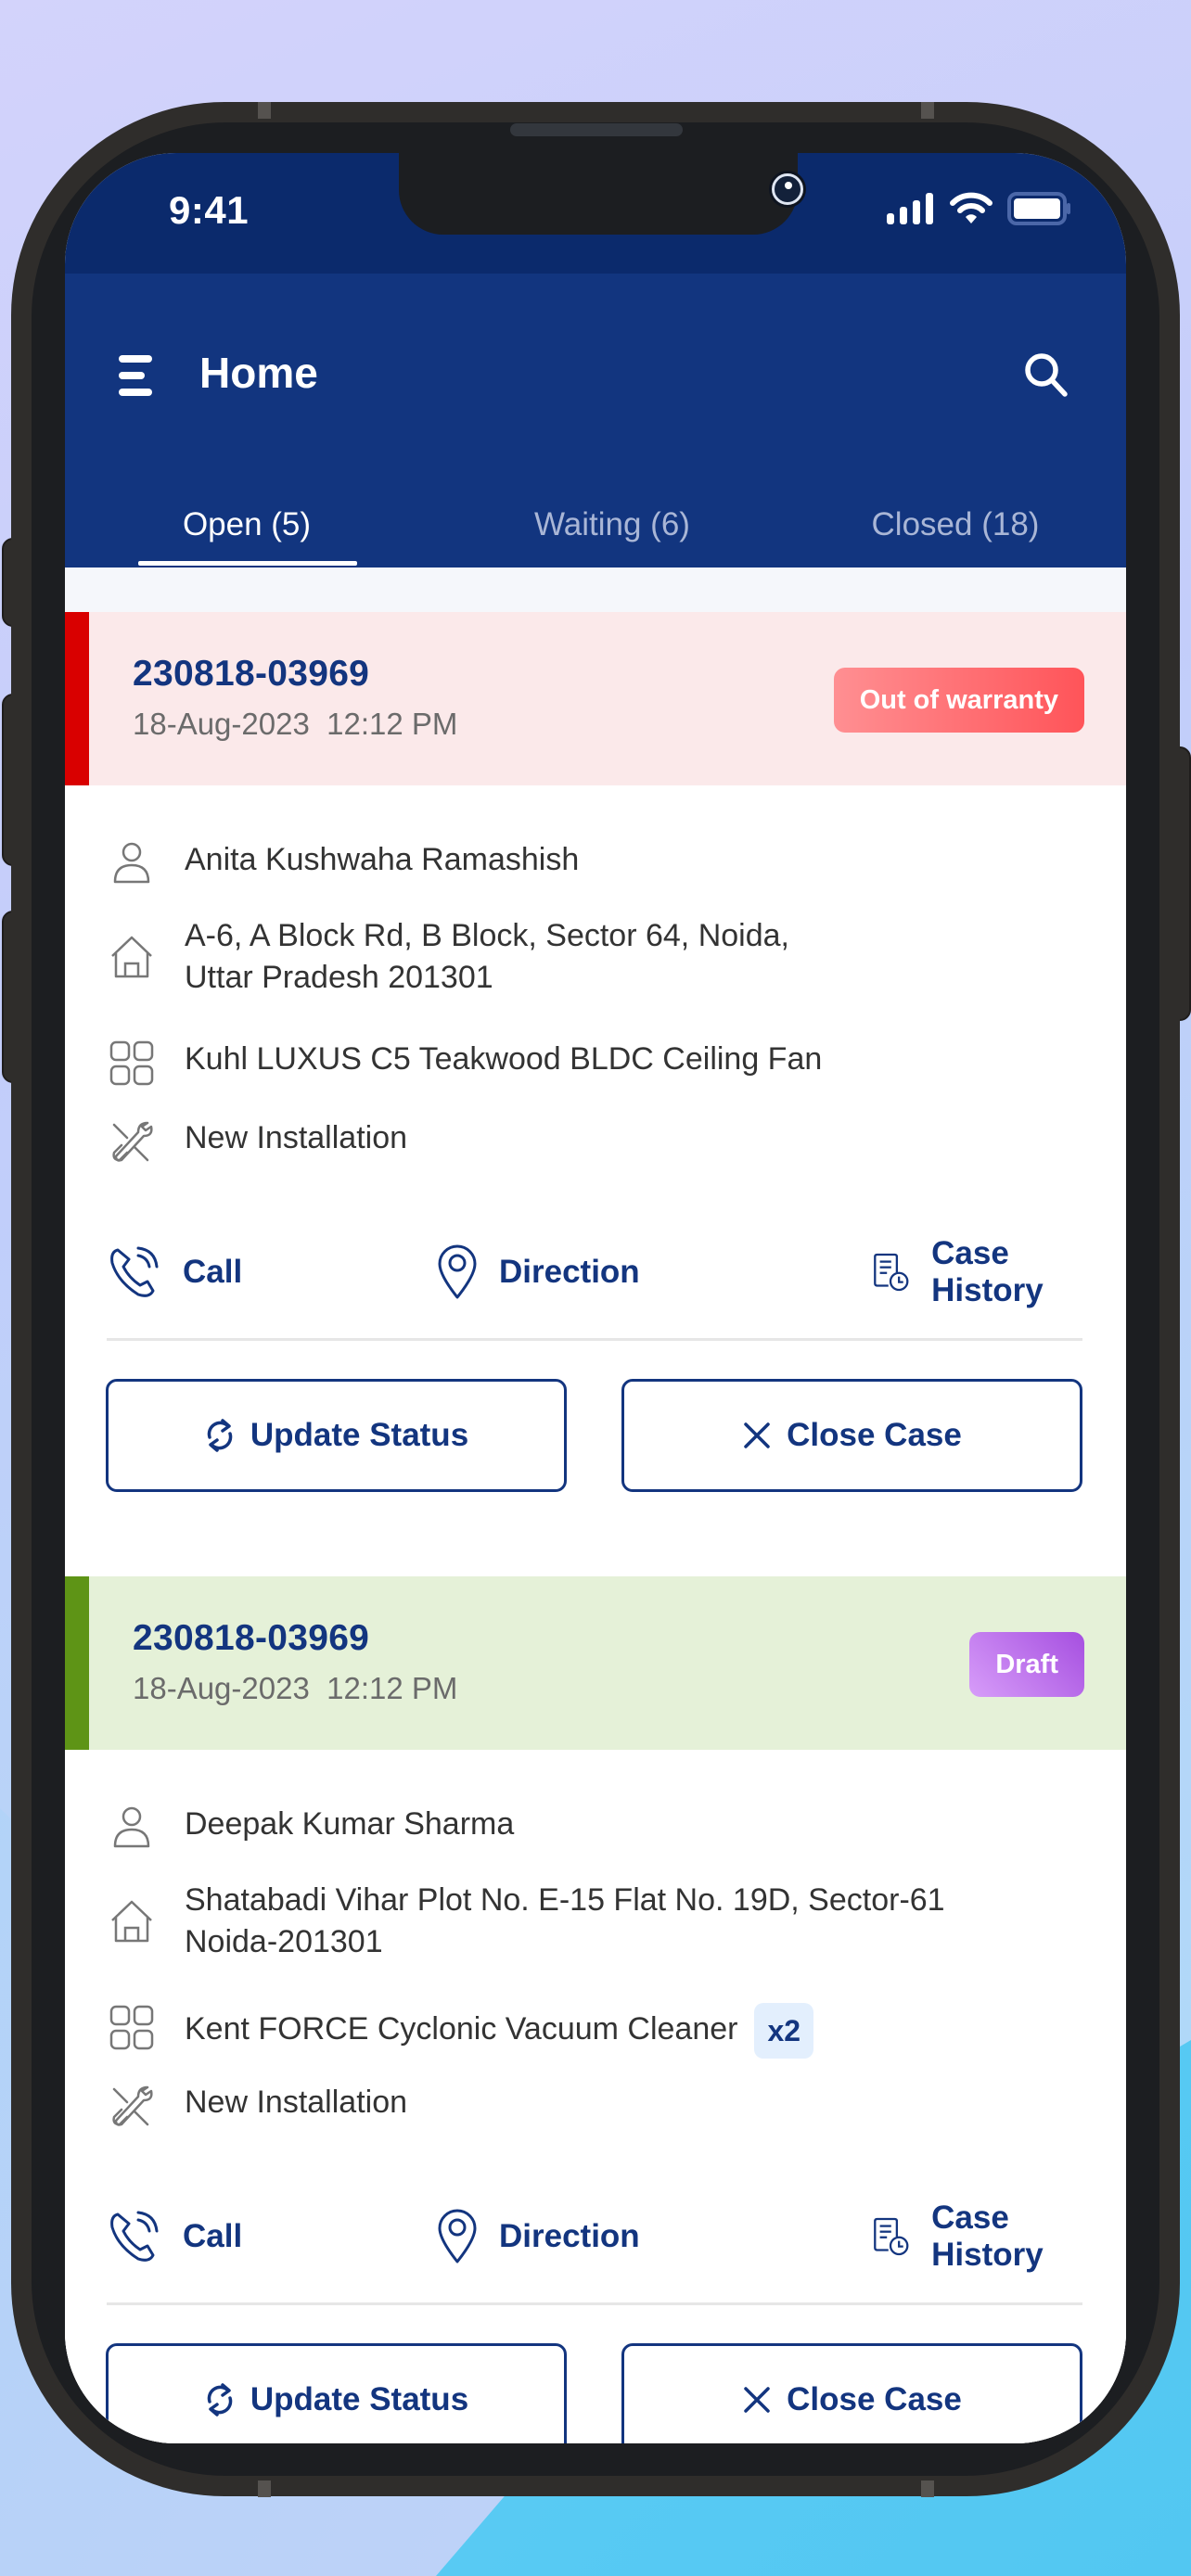  I want to click on customer-name: Anita Kushwaha Ramashish, so click(382, 860).